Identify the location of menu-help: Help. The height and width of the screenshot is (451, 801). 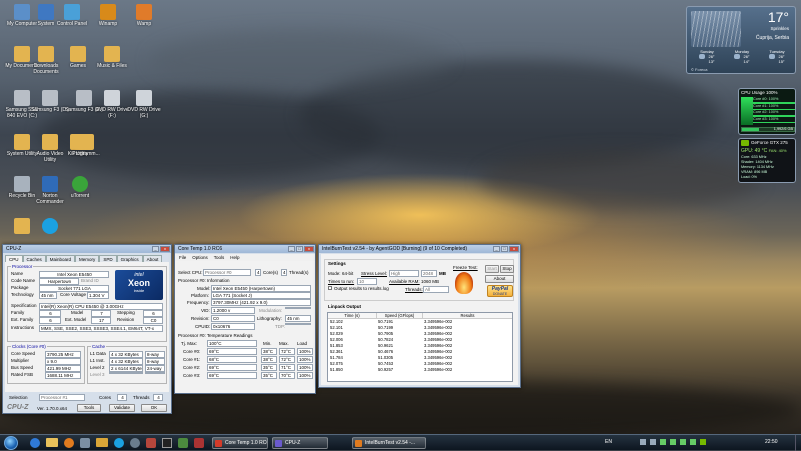
(234, 257).